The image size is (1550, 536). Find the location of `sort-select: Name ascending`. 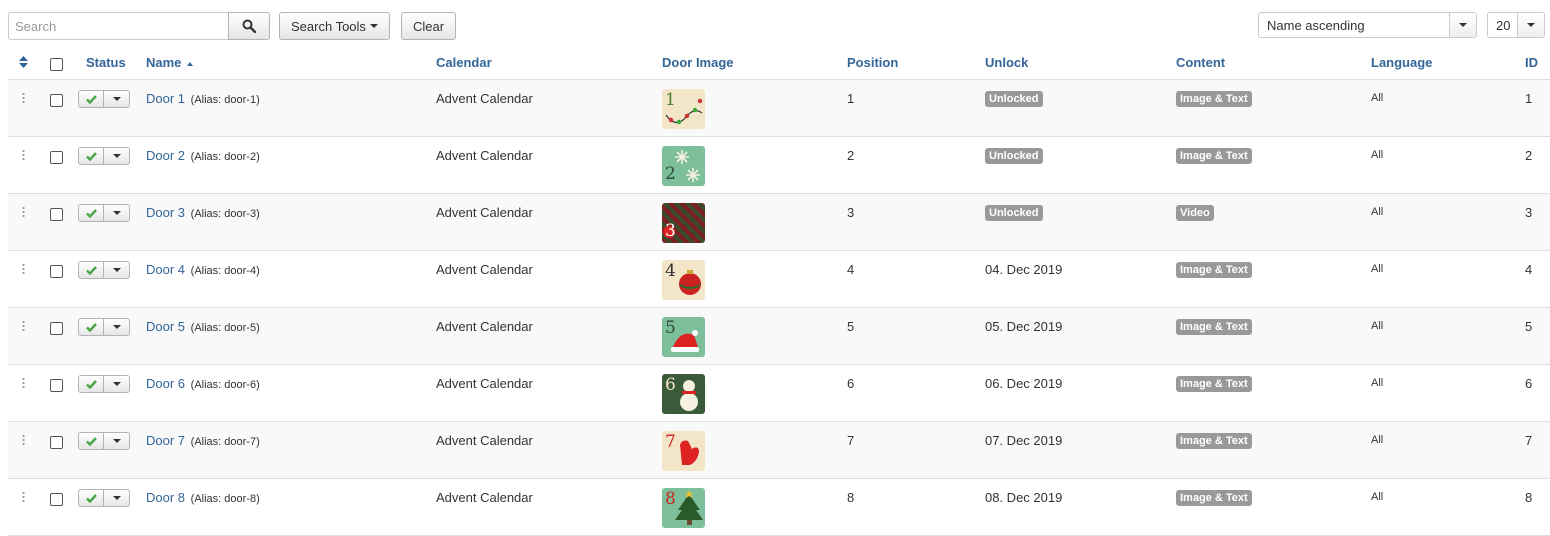

sort-select: Name ascending is located at coordinates (1367, 25).